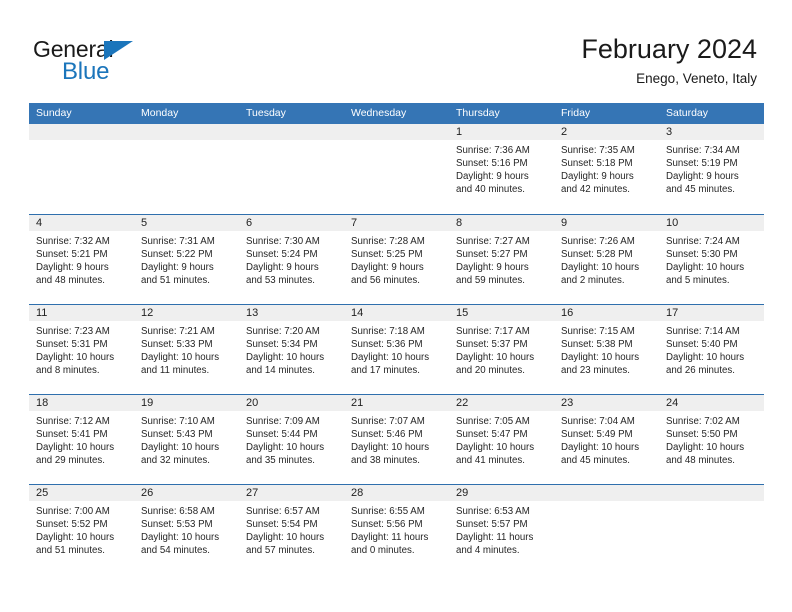  What do you see at coordinates (598, 150) in the screenshot?
I see `sunrise-text: Sunrise: 7:35 AM` at bounding box center [598, 150].